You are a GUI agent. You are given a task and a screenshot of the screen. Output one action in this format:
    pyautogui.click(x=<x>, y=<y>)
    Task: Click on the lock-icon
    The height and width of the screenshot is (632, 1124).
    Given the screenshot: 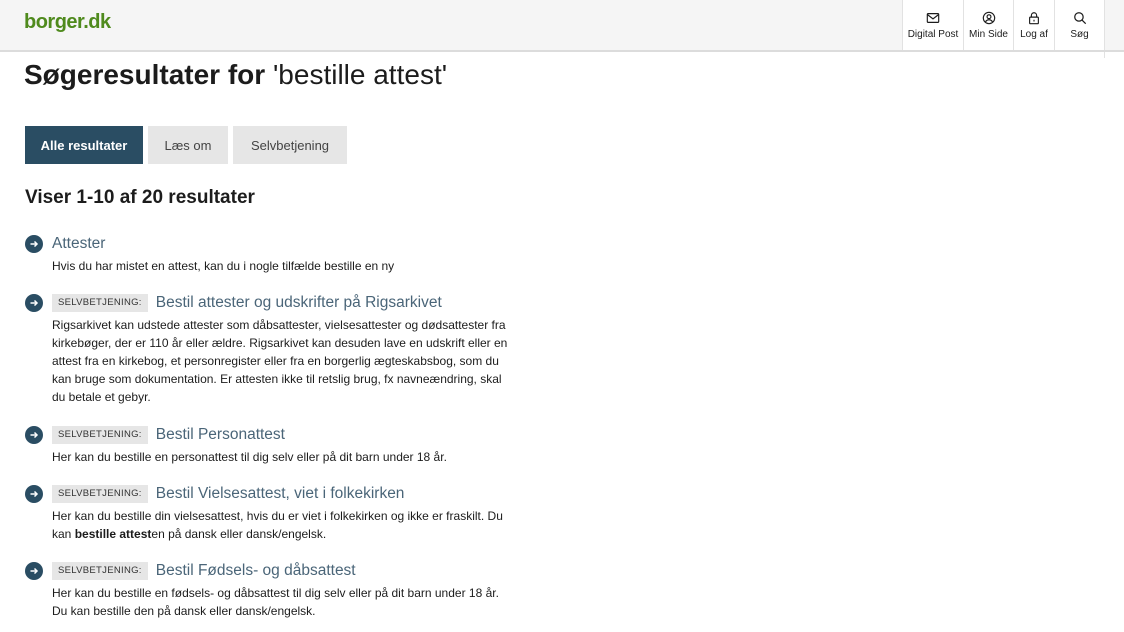 What is the action you would take?
    pyautogui.click(x=1034, y=17)
    